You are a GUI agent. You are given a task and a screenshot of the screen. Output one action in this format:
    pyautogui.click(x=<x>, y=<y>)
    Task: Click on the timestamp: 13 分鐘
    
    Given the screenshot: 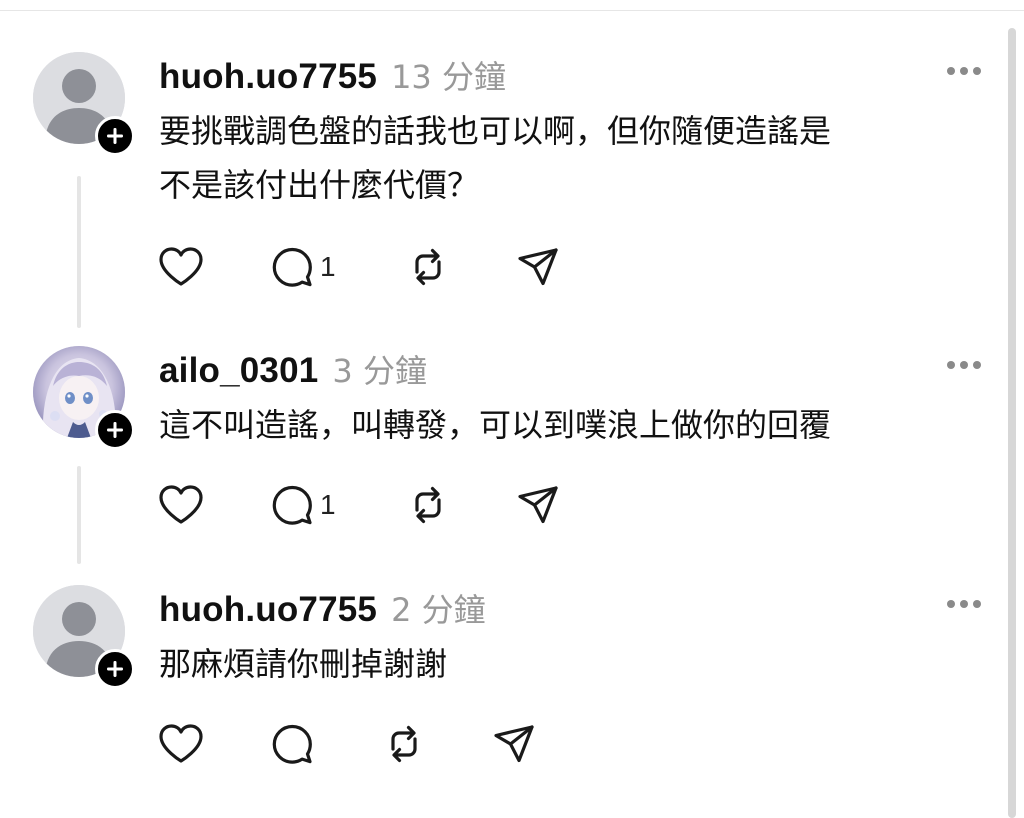 What is the action you would take?
    pyautogui.click(x=448, y=77)
    